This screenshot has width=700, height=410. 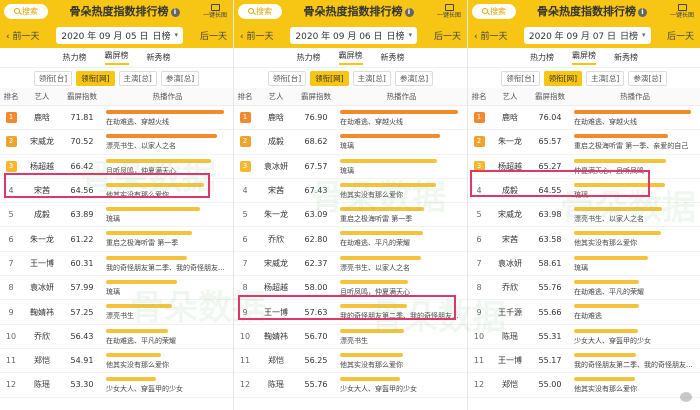 What do you see at coordinates (350, 167) in the screenshot?
I see `table-row: 3 袁冰妍 67.57 琉璃` at bounding box center [350, 167].